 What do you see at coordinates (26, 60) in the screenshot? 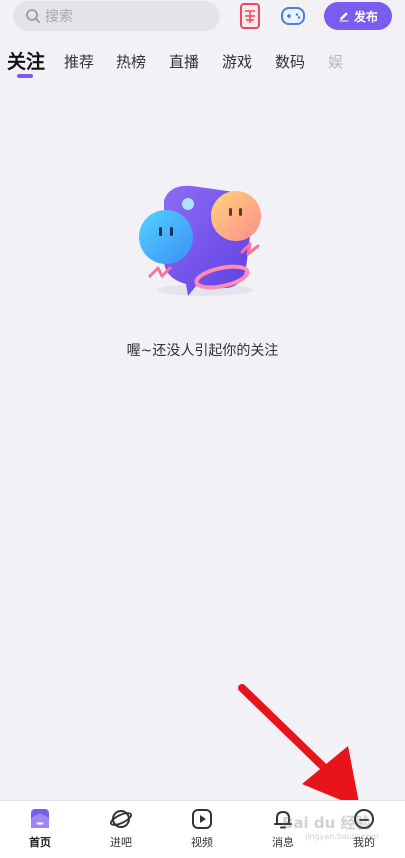
I see `tab-follow: 关注` at bounding box center [26, 60].